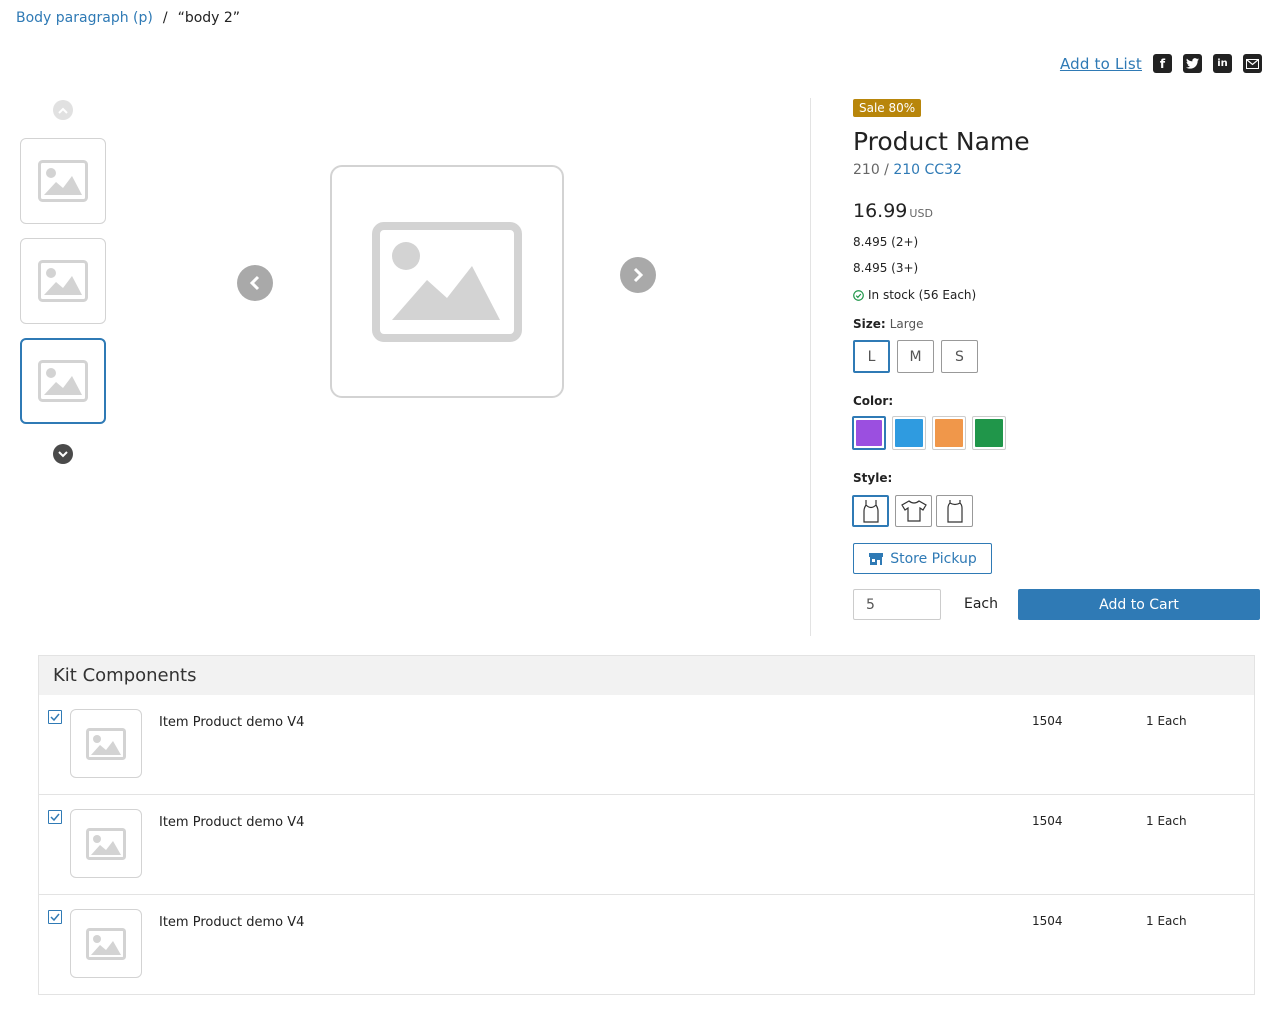 This screenshot has width=1280, height=1032. I want to click on sku-prefix: 210 /, so click(871, 170).